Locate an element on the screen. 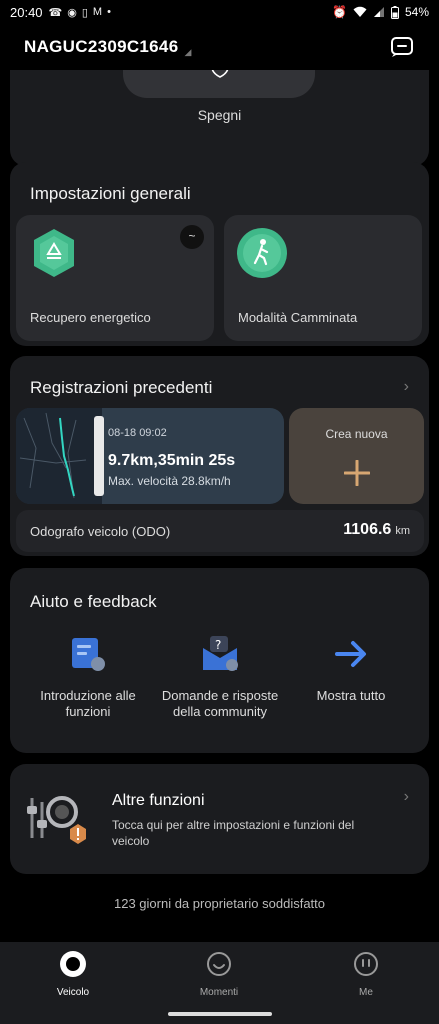 This screenshot has width=439, height=1024. walking-icon is located at coordinates (262, 253).